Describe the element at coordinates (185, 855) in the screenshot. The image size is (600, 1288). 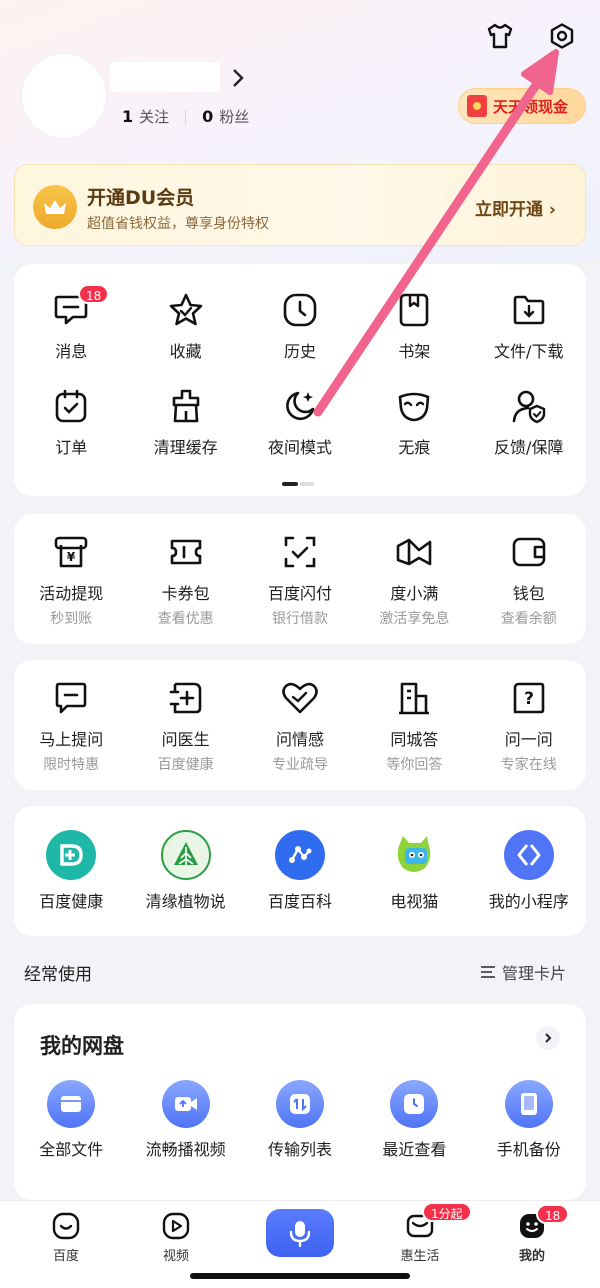
I see `plant-leaf-icon` at that location.